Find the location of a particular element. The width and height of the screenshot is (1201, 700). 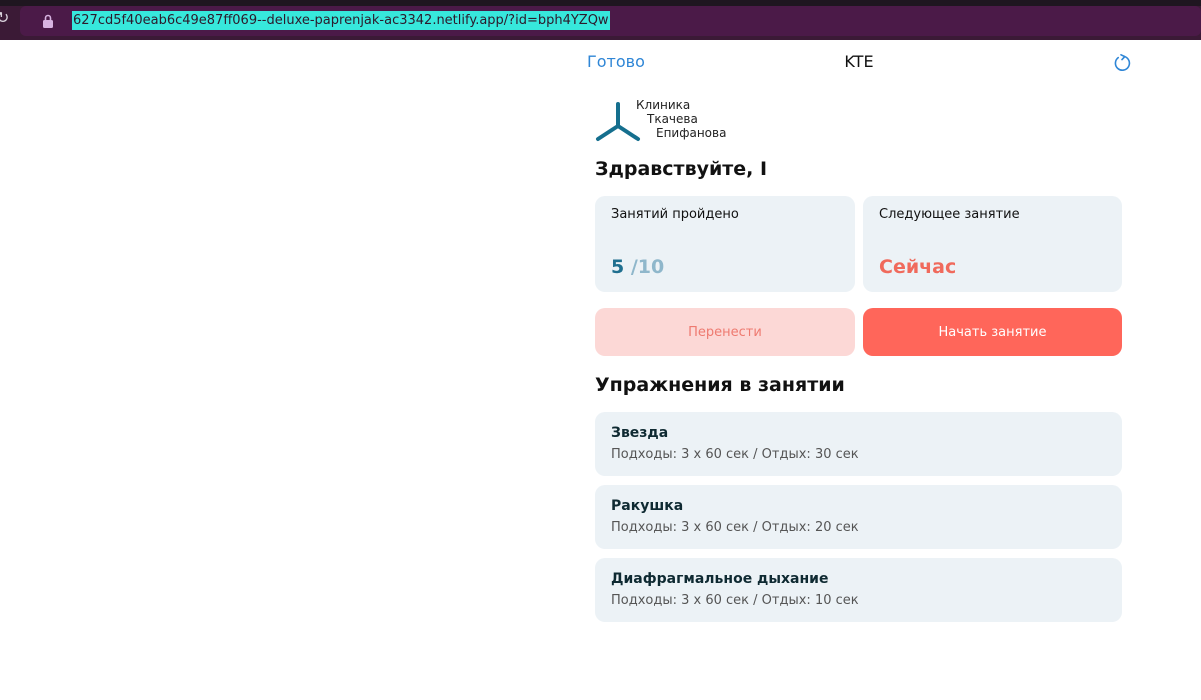

sessions-completed-value: 5 /10 is located at coordinates (637, 267).